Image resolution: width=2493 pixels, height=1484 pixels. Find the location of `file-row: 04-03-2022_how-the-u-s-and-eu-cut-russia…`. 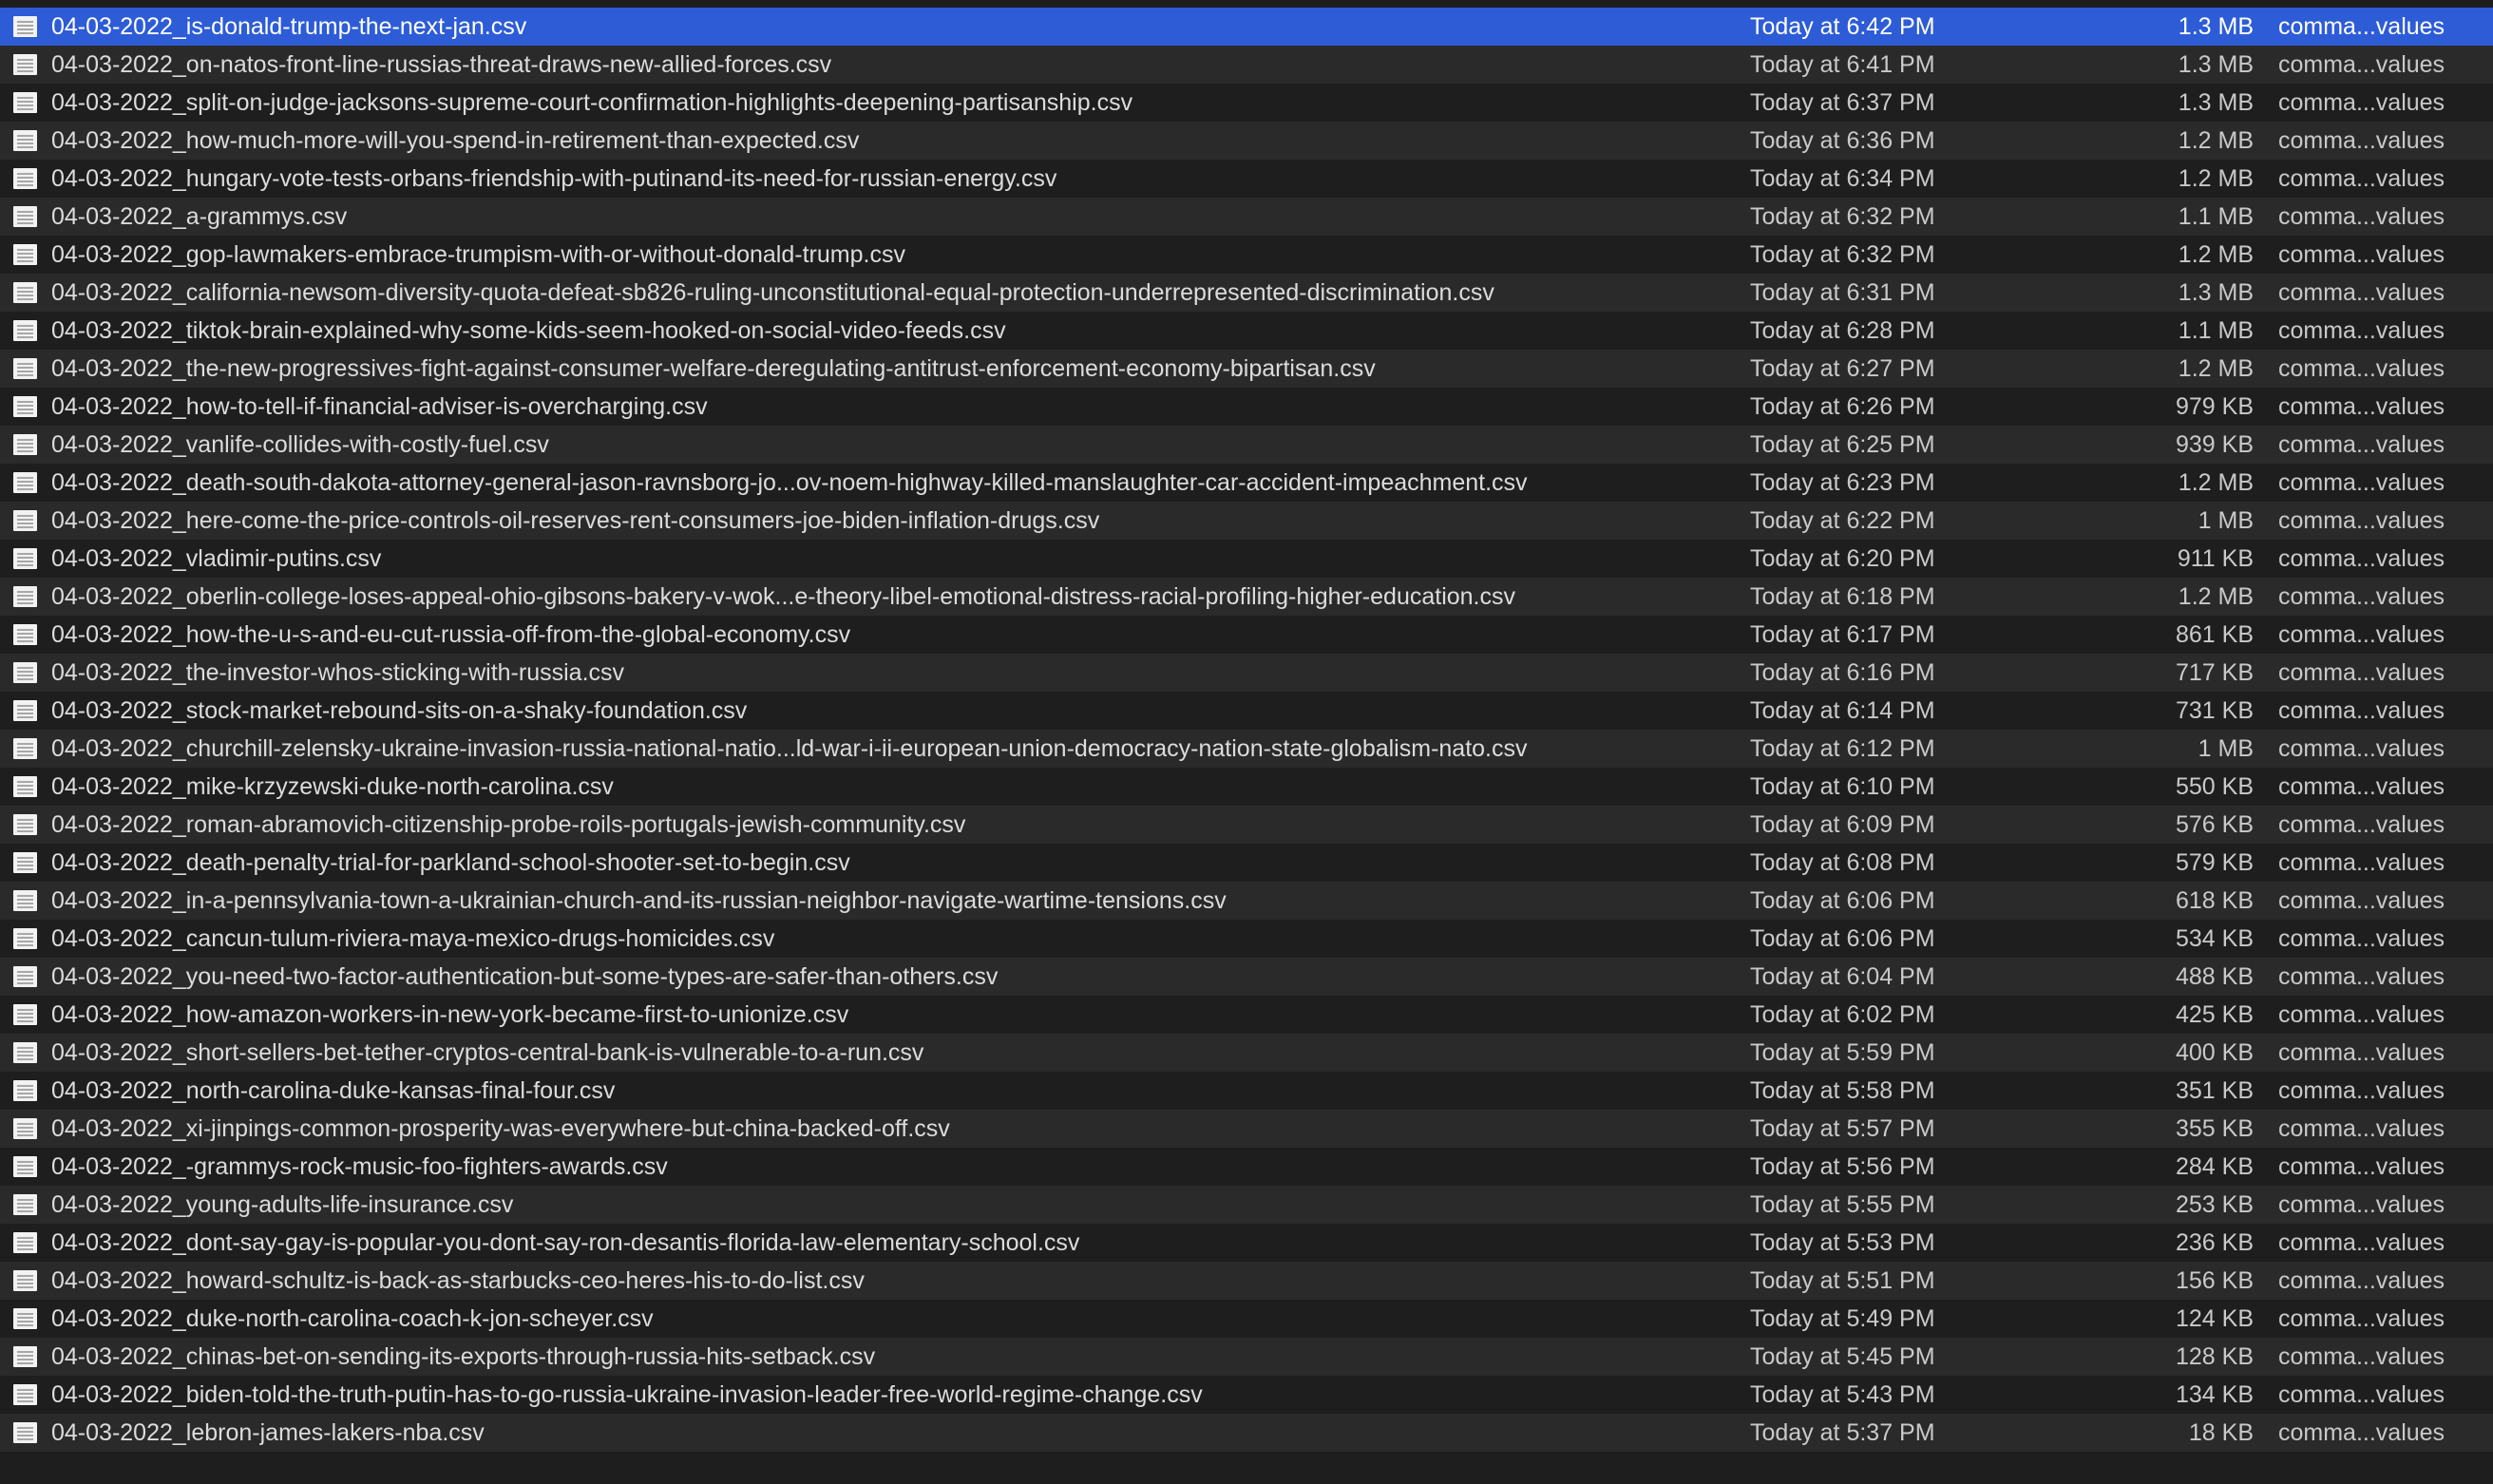

file-row: 04-03-2022_how-the-u-s-and-eu-cut-russia… is located at coordinates (1246, 635).